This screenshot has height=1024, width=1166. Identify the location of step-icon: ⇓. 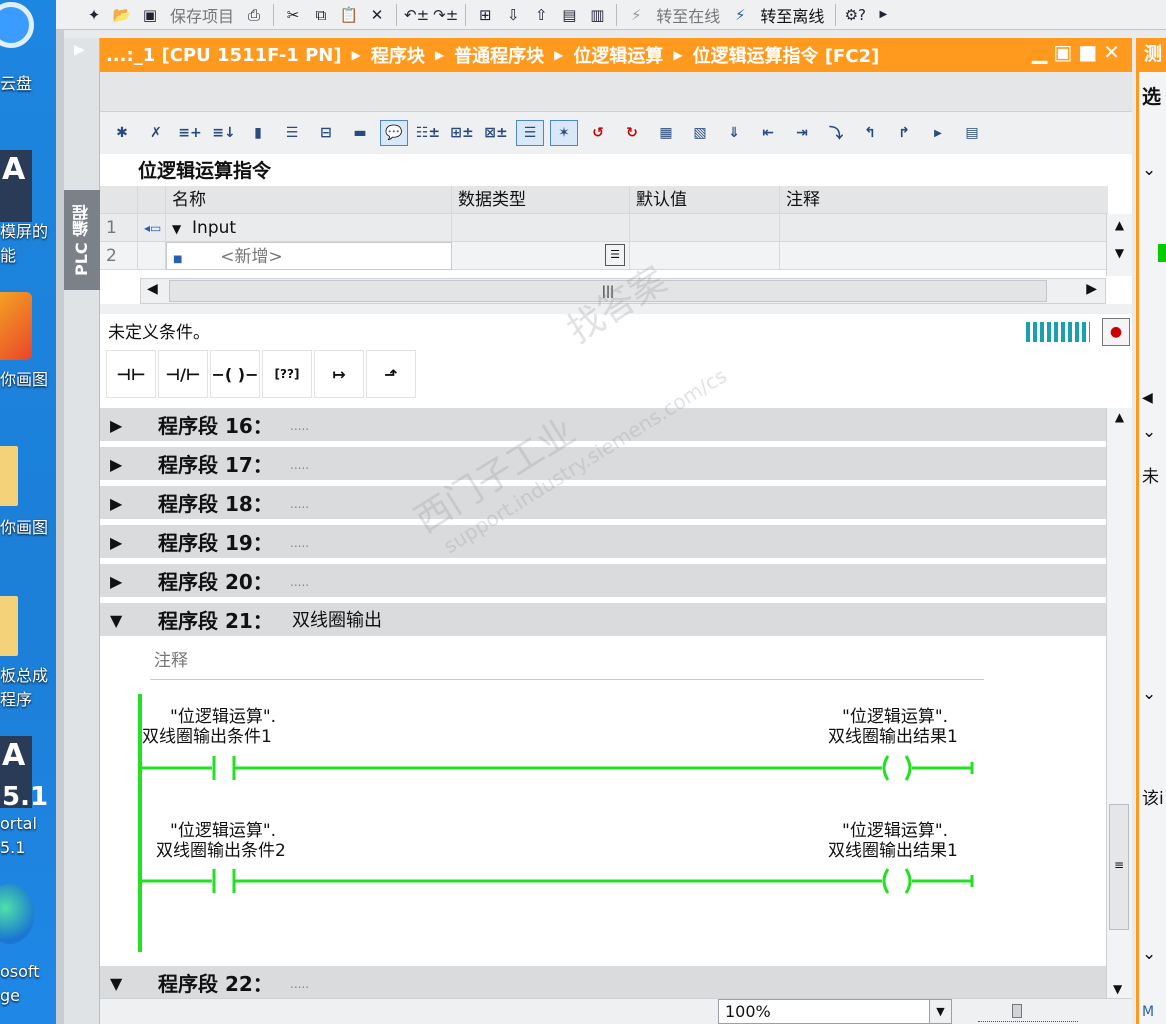
(734, 133).